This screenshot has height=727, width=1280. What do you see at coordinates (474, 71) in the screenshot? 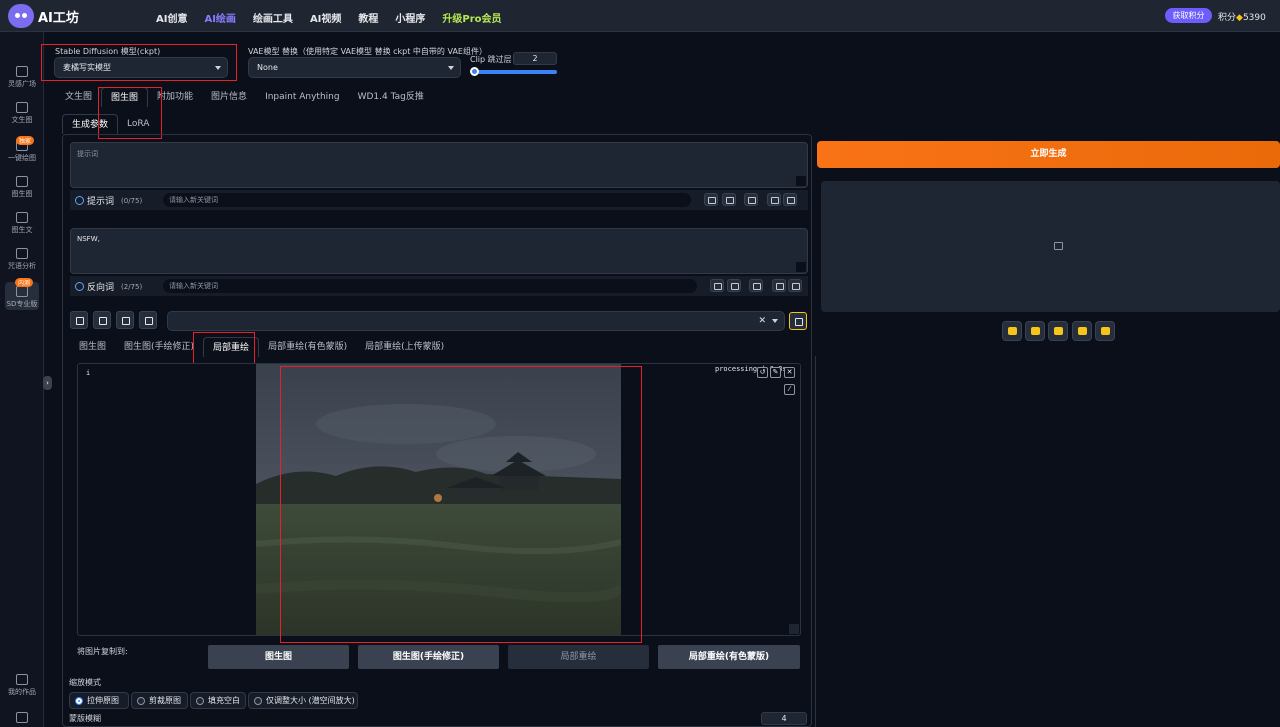
I see `clip-skip-slider-thumb` at bounding box center [474, 71].